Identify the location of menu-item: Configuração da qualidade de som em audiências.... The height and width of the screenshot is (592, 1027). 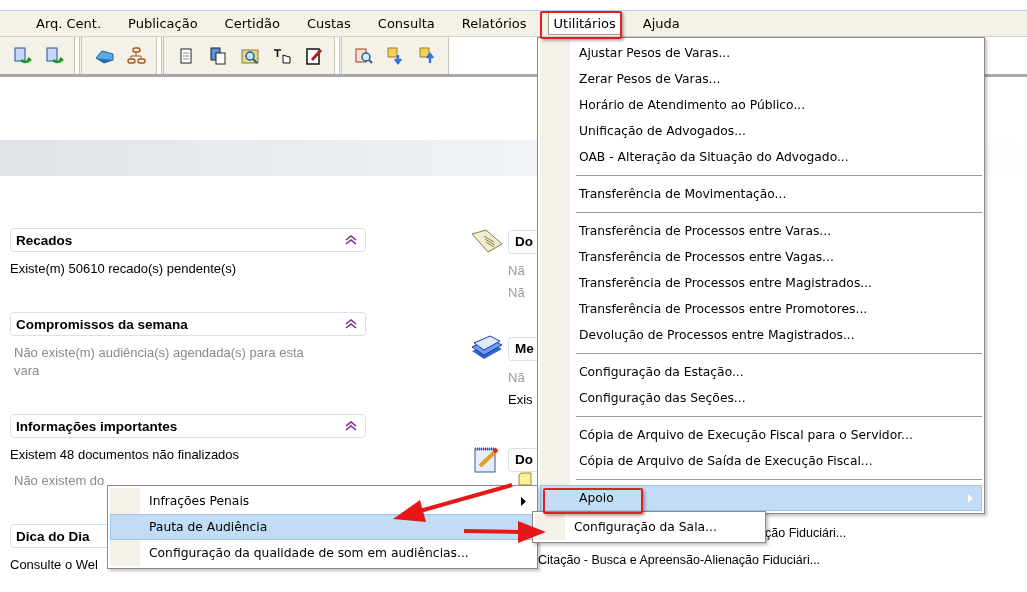
(322, 553).